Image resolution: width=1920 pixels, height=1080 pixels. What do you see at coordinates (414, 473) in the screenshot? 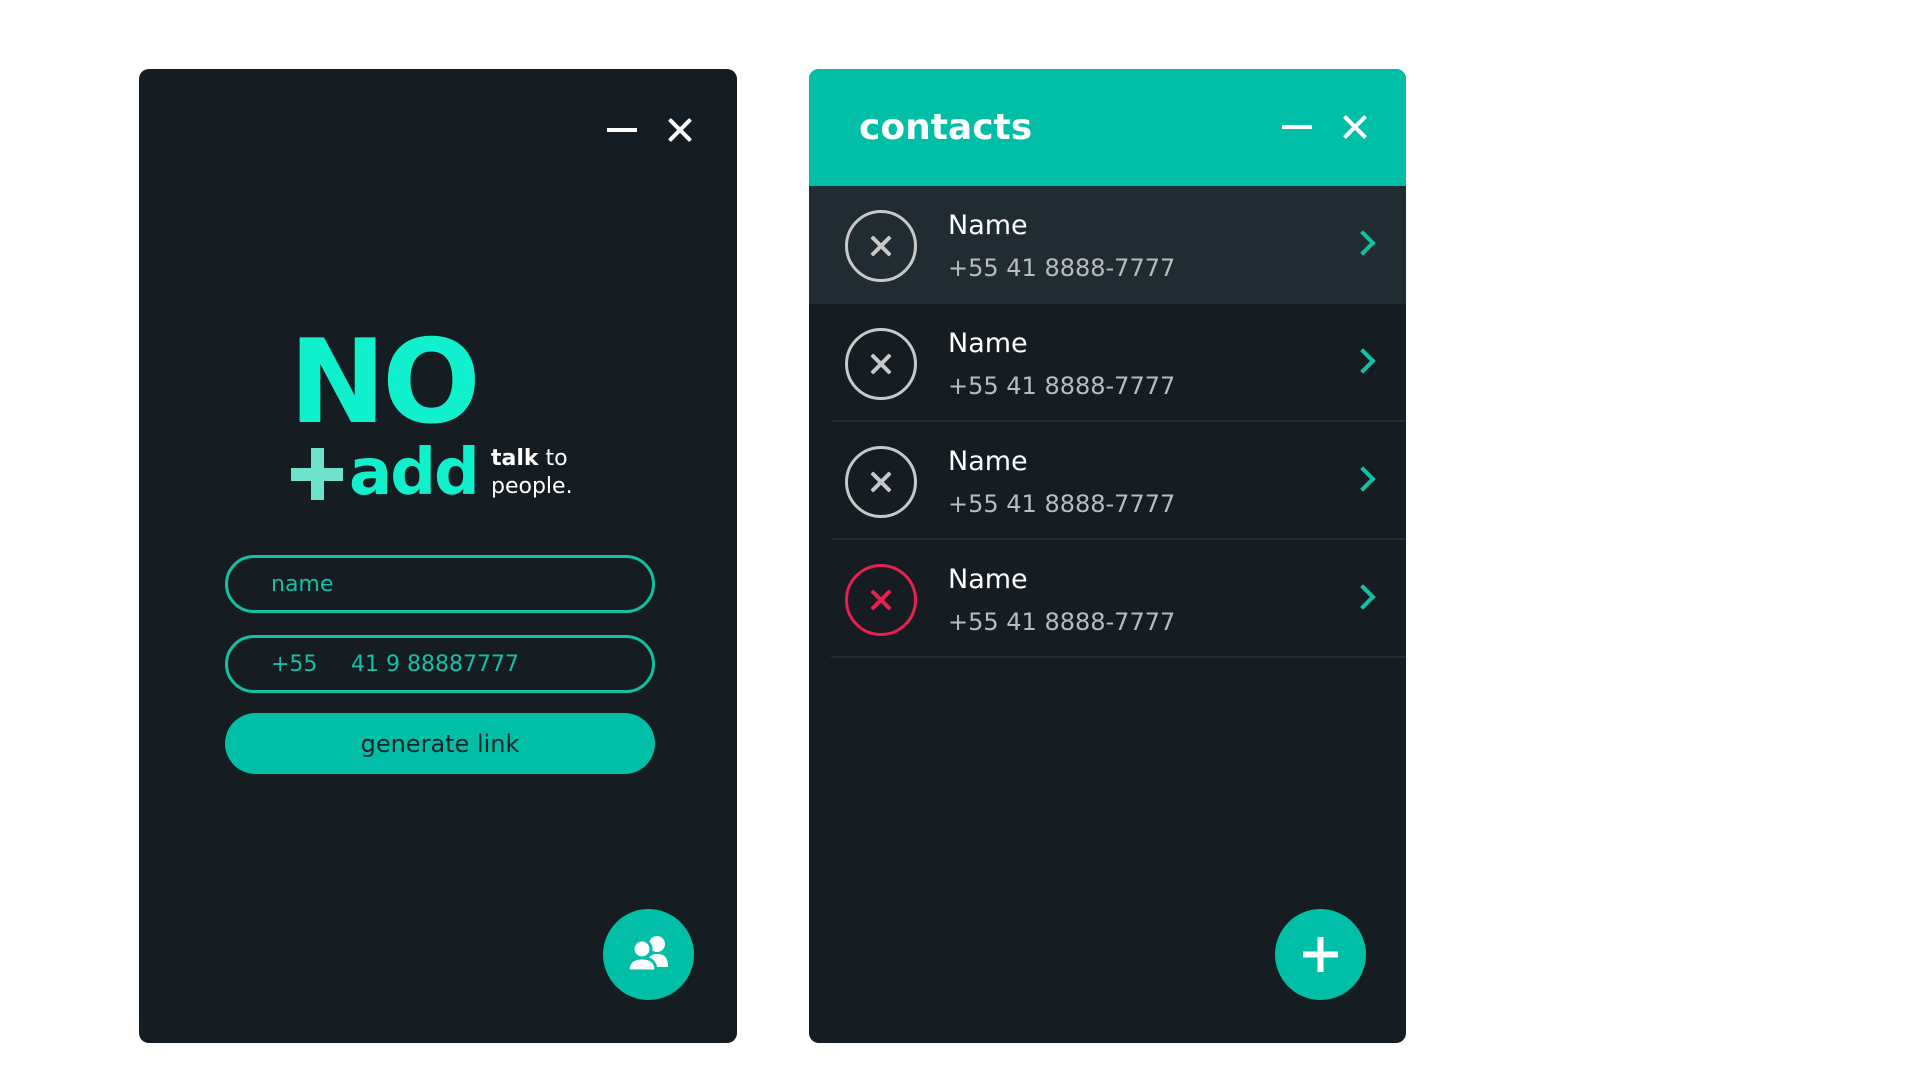
I see `logo-add-text: add` at bounding box center [414, 473].